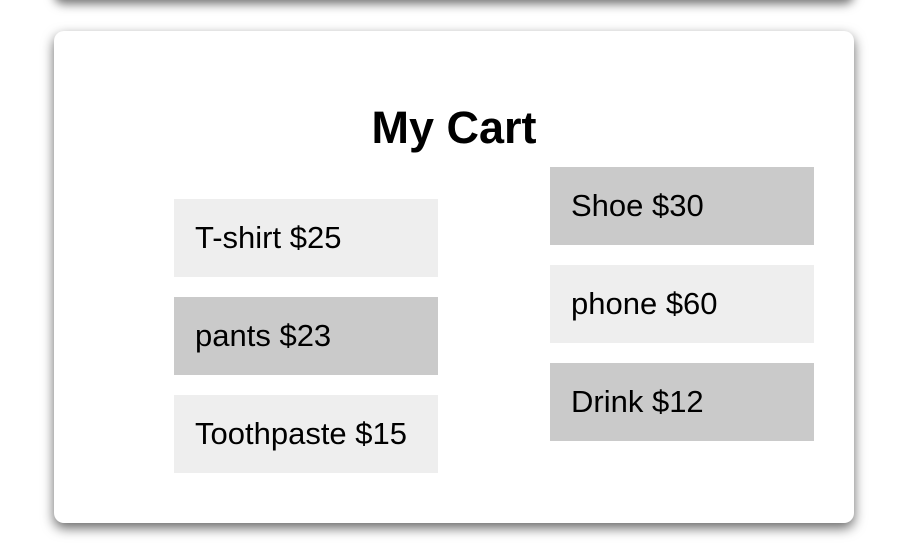  What do you see at coordinates (301, 433) in the screenshot?
I see `cart-item-label: Toothpaste $15` at bounding box center [301, 433].